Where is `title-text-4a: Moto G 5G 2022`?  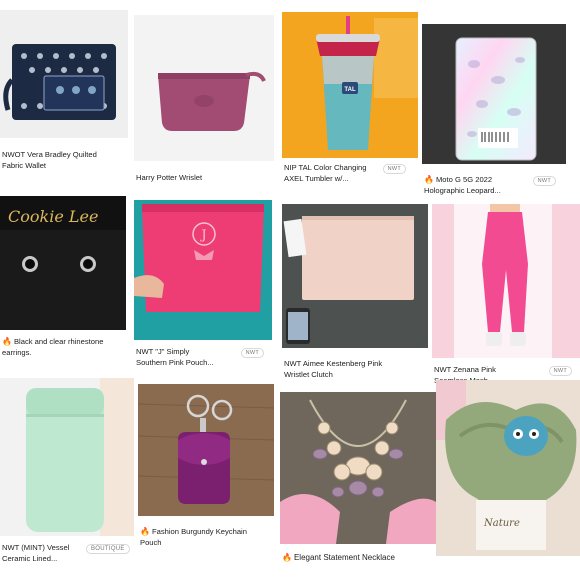 title-text-4a: Moto G 5G 2022 is located at coordinates (464, 179).